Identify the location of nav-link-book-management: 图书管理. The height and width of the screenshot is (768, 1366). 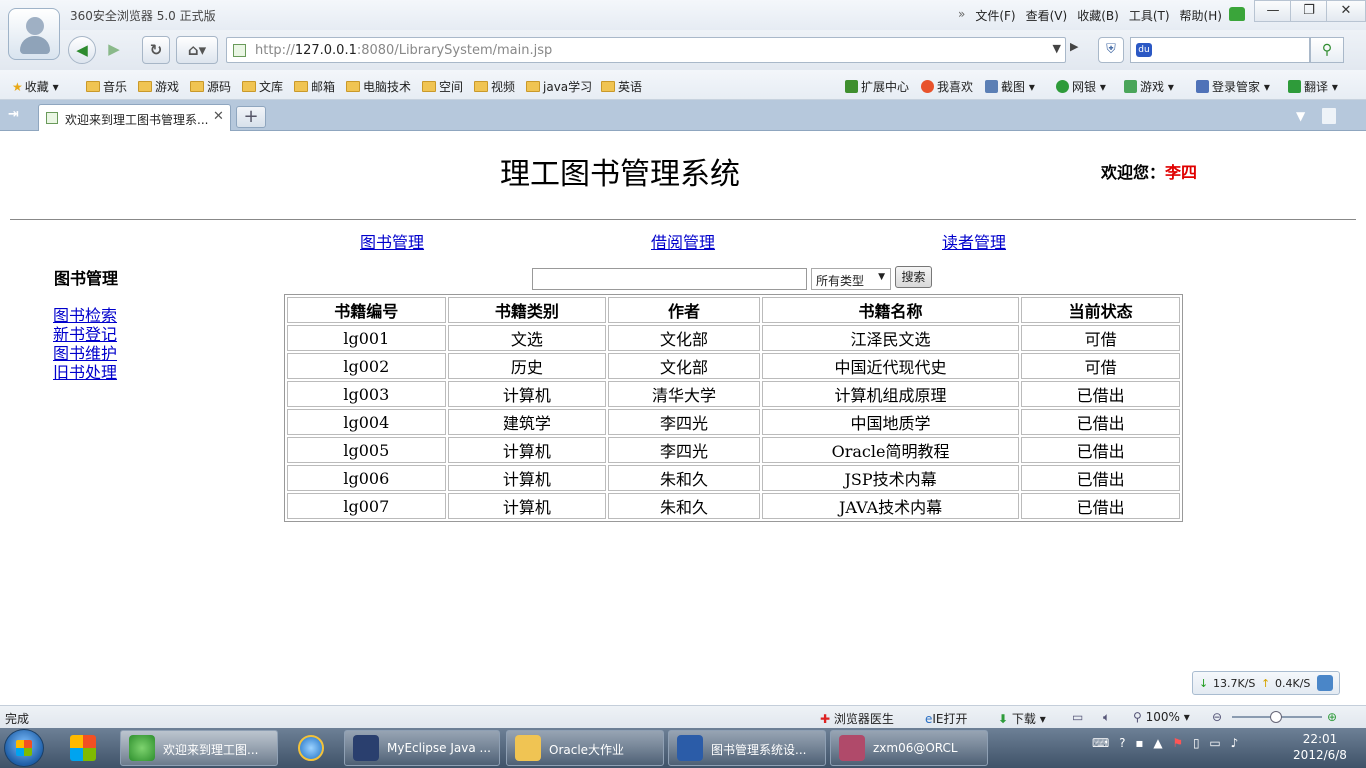
(392, 241).